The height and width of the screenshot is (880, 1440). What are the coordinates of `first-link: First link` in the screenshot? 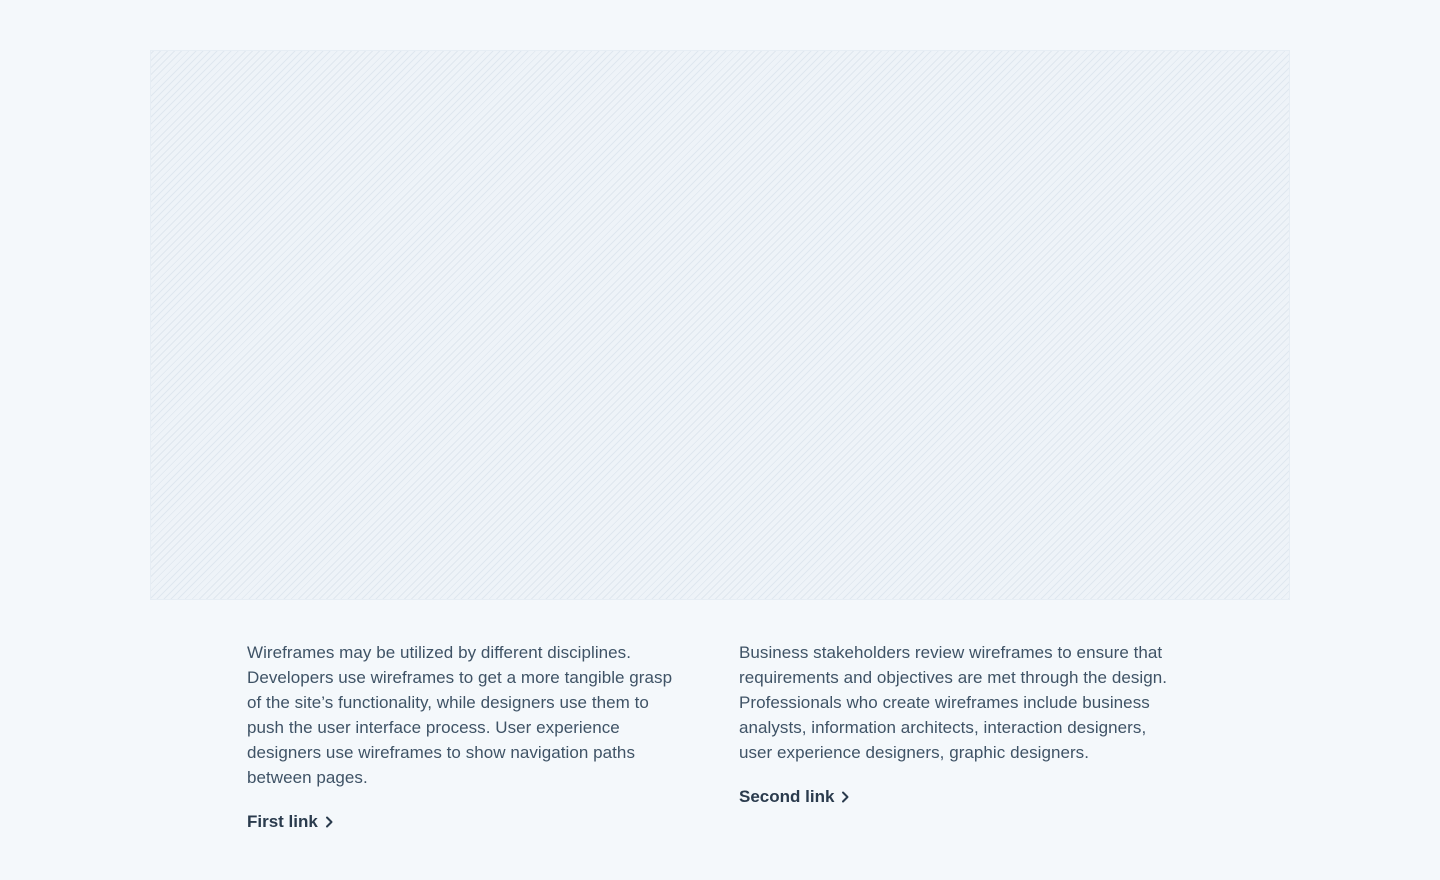 It's located at (290, 822).